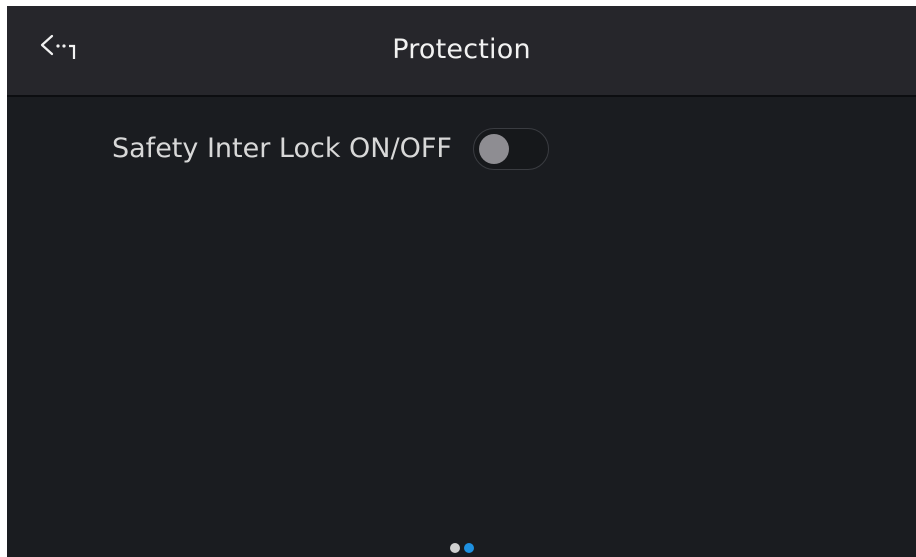  Describe the element at coordinates (282, 148) in the screenshot. I see `safety-interlock-label: Safety Inter Lock ON/OFF` at that location.